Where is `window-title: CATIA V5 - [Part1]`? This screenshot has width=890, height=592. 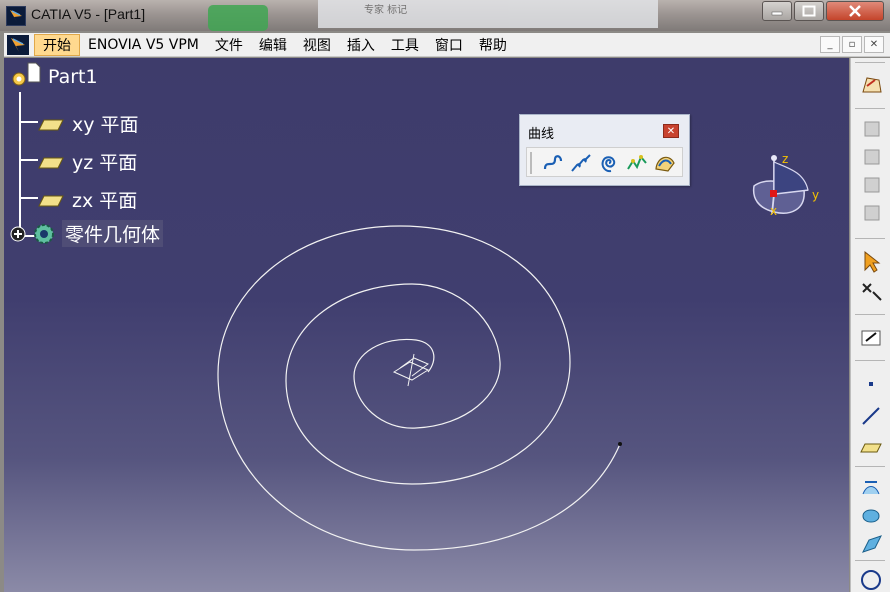
window-title: CATIA V5 - [Part1] is located at coordinates (88, 14).